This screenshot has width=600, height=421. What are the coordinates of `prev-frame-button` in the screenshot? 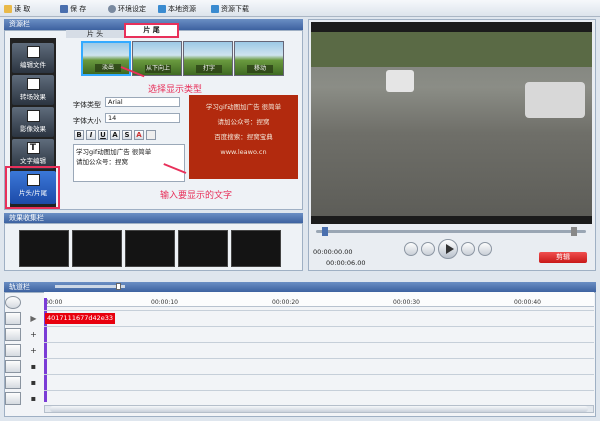 It's located at (428, 249).